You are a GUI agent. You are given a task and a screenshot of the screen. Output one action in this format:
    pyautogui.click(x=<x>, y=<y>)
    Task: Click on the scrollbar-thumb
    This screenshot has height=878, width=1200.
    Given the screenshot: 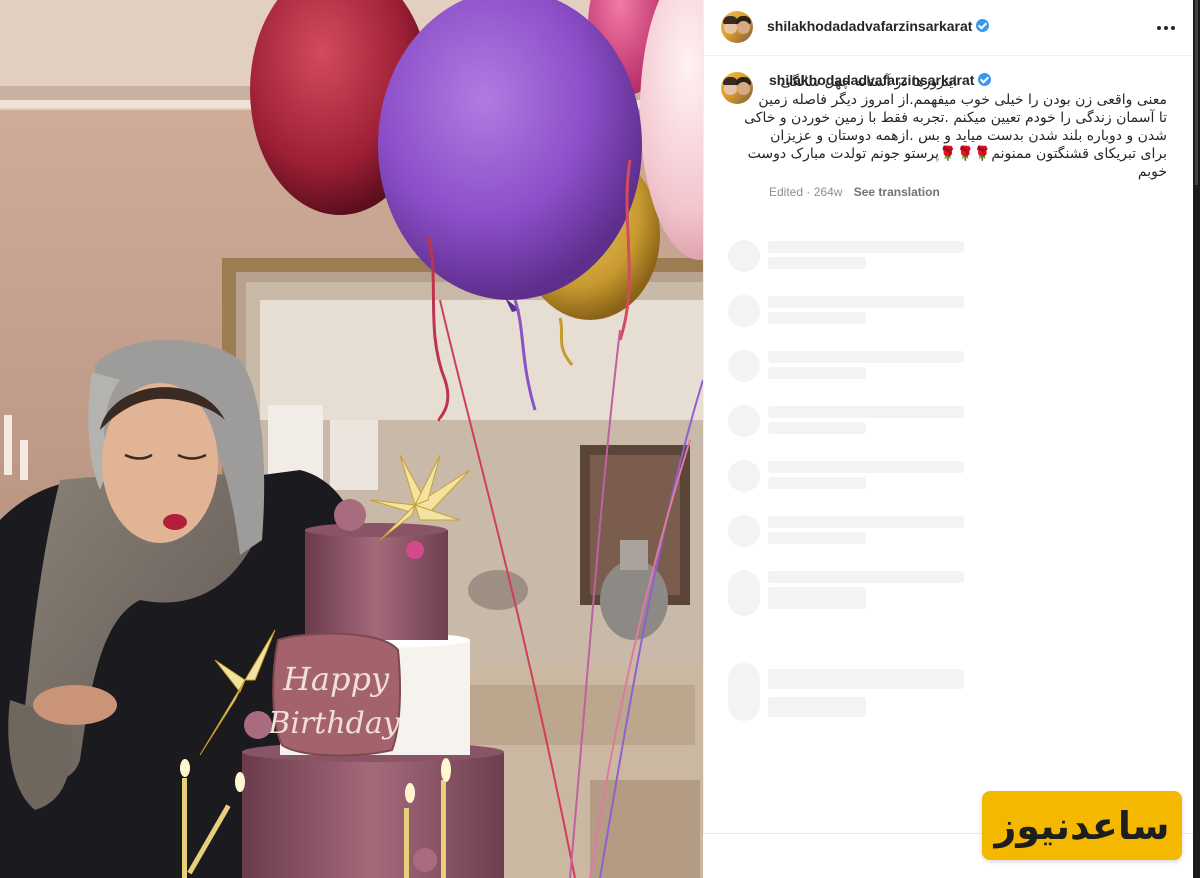 What is the action you would take?
    pyautogui.click(x=1196, y=92)
    